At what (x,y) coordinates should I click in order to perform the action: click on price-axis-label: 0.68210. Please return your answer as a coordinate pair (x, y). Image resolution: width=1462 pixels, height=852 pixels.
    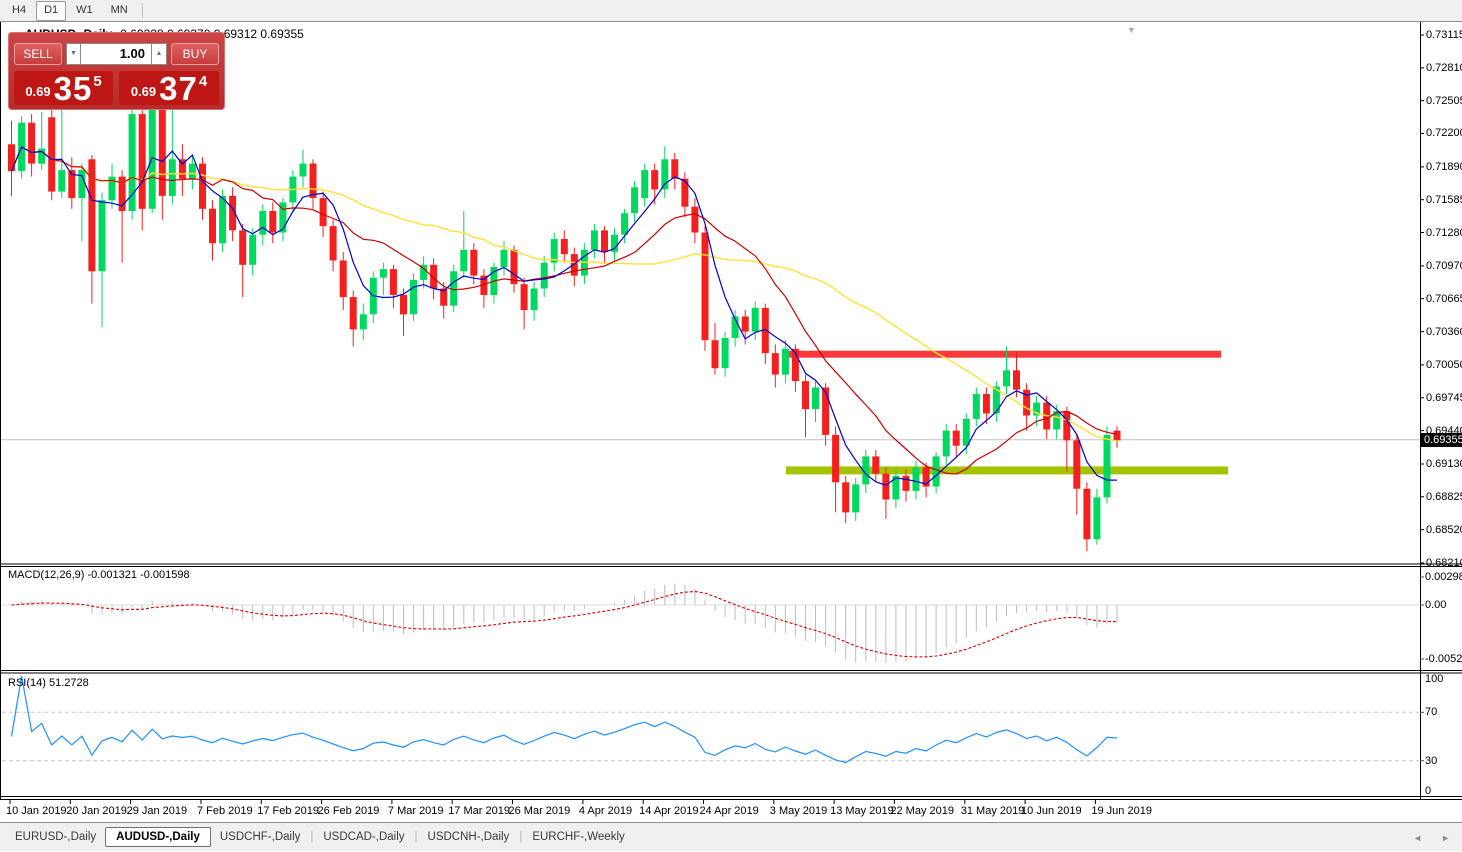
    Looking at the image, I should click on (1444, 563).